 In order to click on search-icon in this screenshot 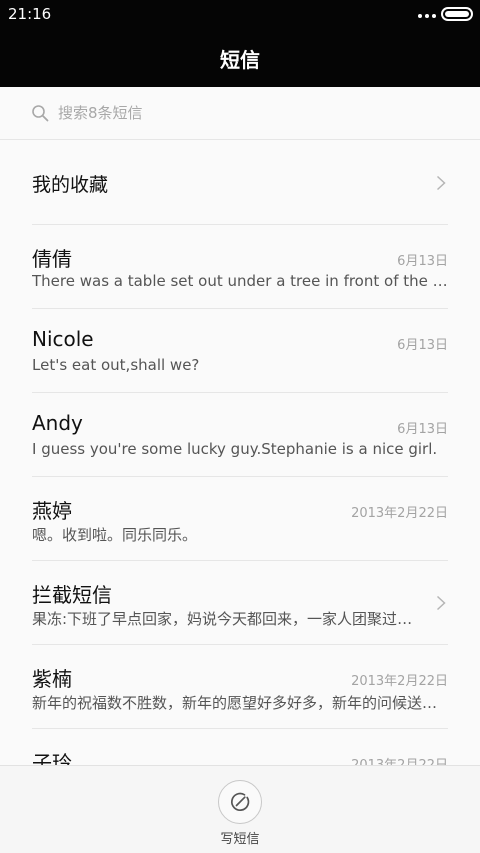, I will do `click(40, 113)`.